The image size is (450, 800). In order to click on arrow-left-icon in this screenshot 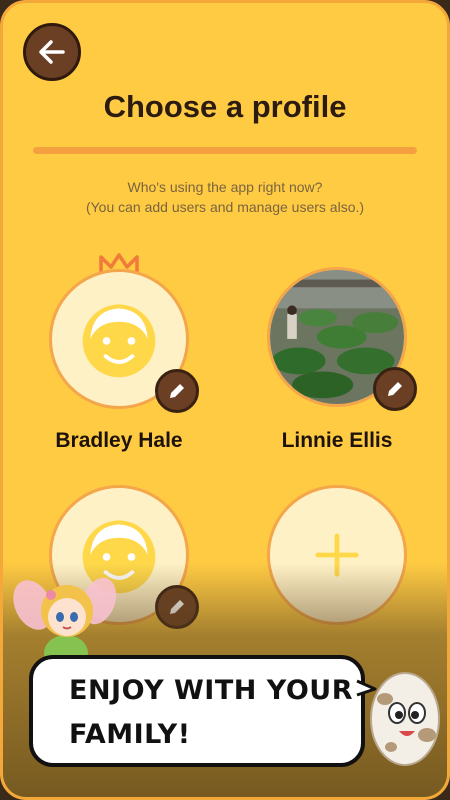, I will do `click(52, 52)`.